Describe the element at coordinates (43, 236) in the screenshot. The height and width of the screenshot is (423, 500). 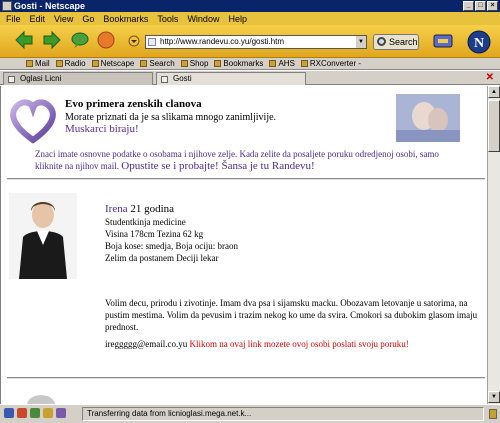
I see `profile-photo` at that location.